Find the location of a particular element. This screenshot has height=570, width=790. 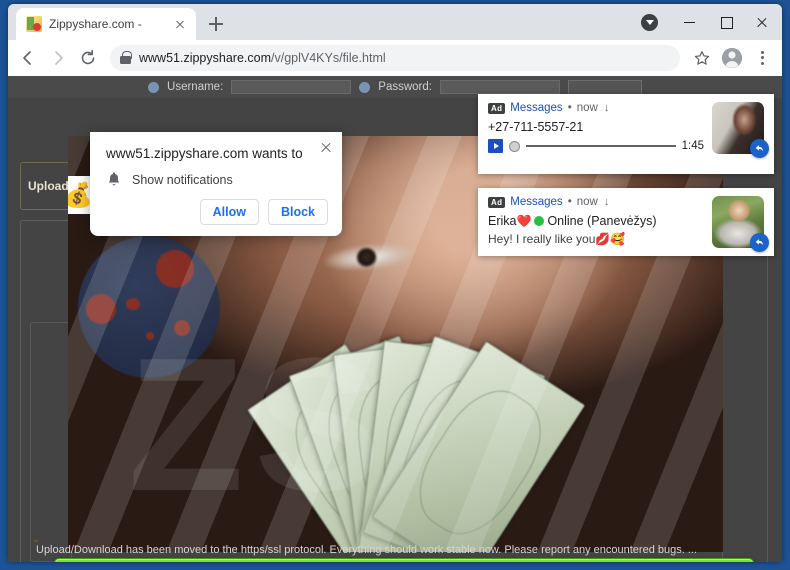

ad-1-header: Ad Messages • now ↓ is located at coordinates (596, 108).